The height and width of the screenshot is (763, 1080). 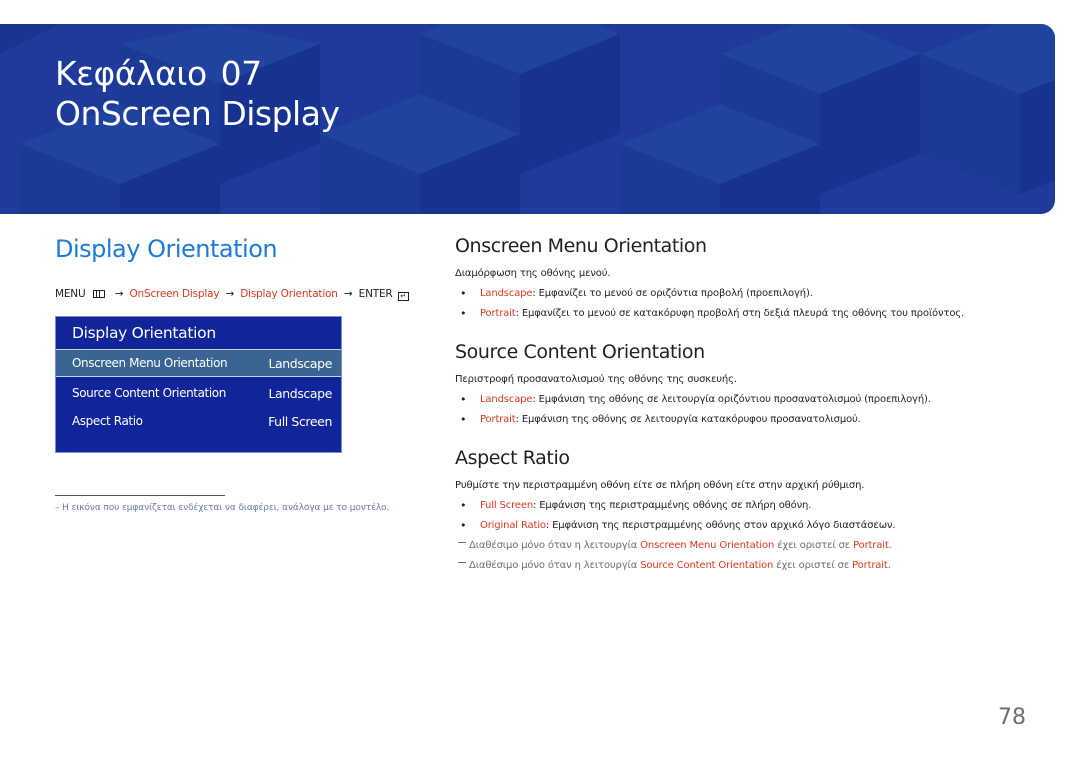 What do you see at coordinates (174, 294) in the screenshot?
I see `breadcrumb-onscreen-display: OnScreen Display` at bounding box center [174, 294].